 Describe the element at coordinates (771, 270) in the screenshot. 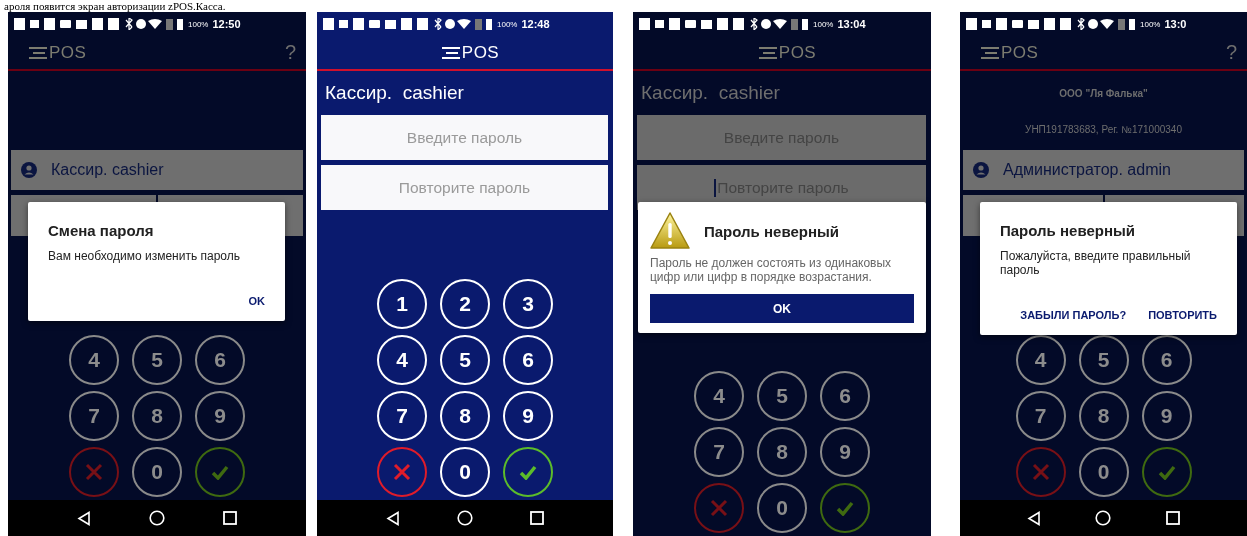

I see `dialog-message: Пароль не должен состоять из одинаковых цифр или цифр в порядке возрастания.` at that location.